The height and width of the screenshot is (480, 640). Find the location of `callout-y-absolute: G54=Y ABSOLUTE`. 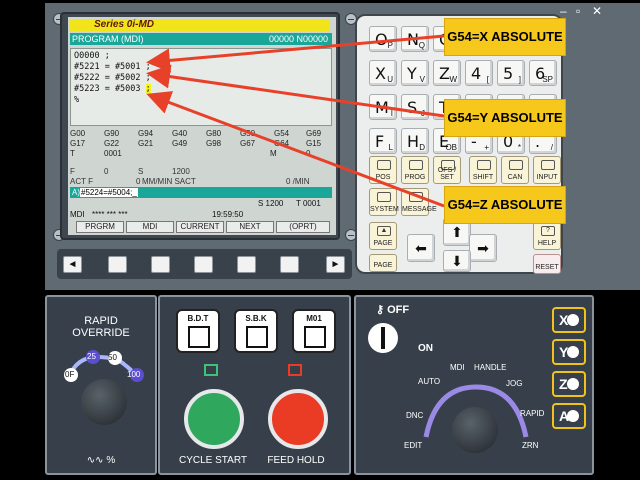

callout-y-absolute: G54=Y ABSOLUTE is located at coordinates (505, 118).